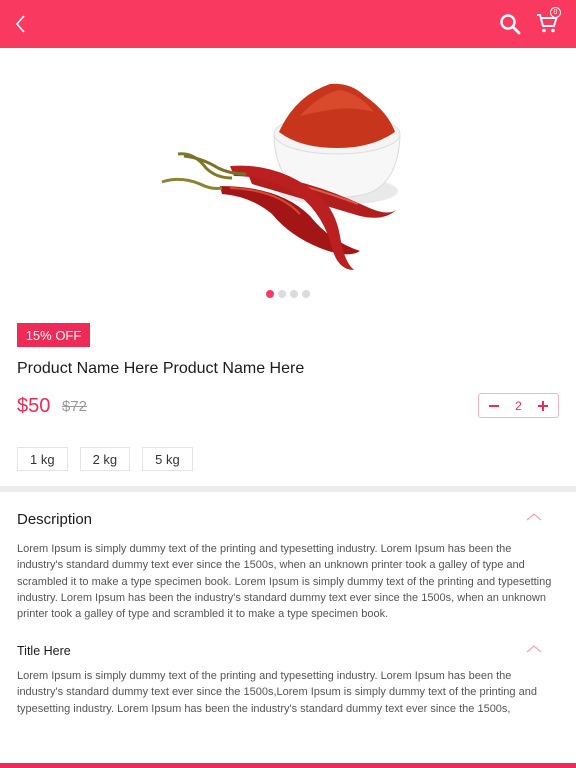 The width and height of the screenshot is (576, 768). I want to click on back-button, so click(21, 24).